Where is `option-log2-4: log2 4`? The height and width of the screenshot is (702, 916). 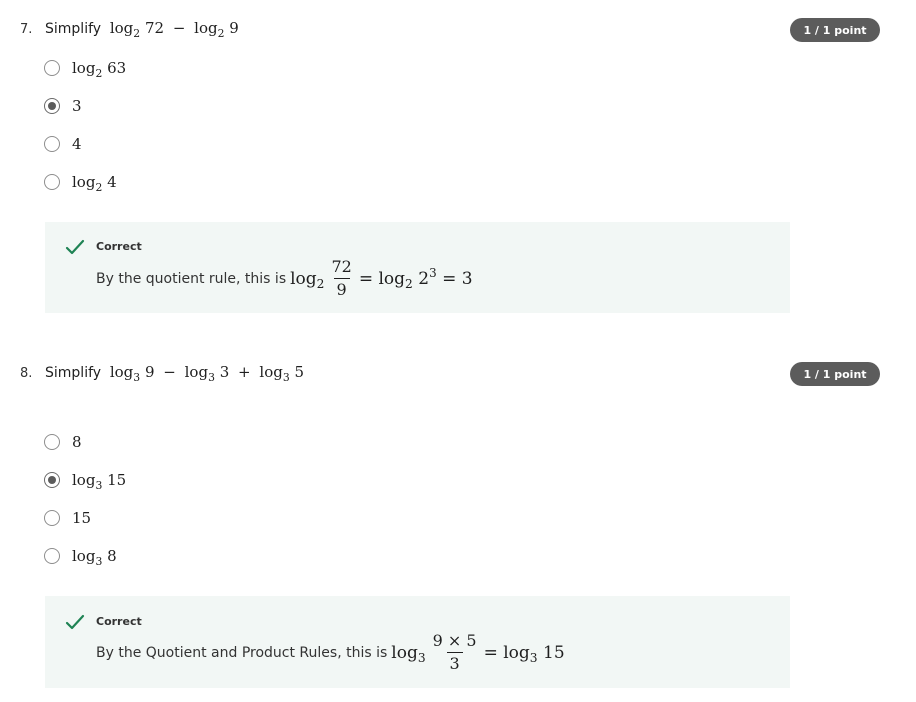 option-log2-4: log2 4 is located at coordinates (80, 182).